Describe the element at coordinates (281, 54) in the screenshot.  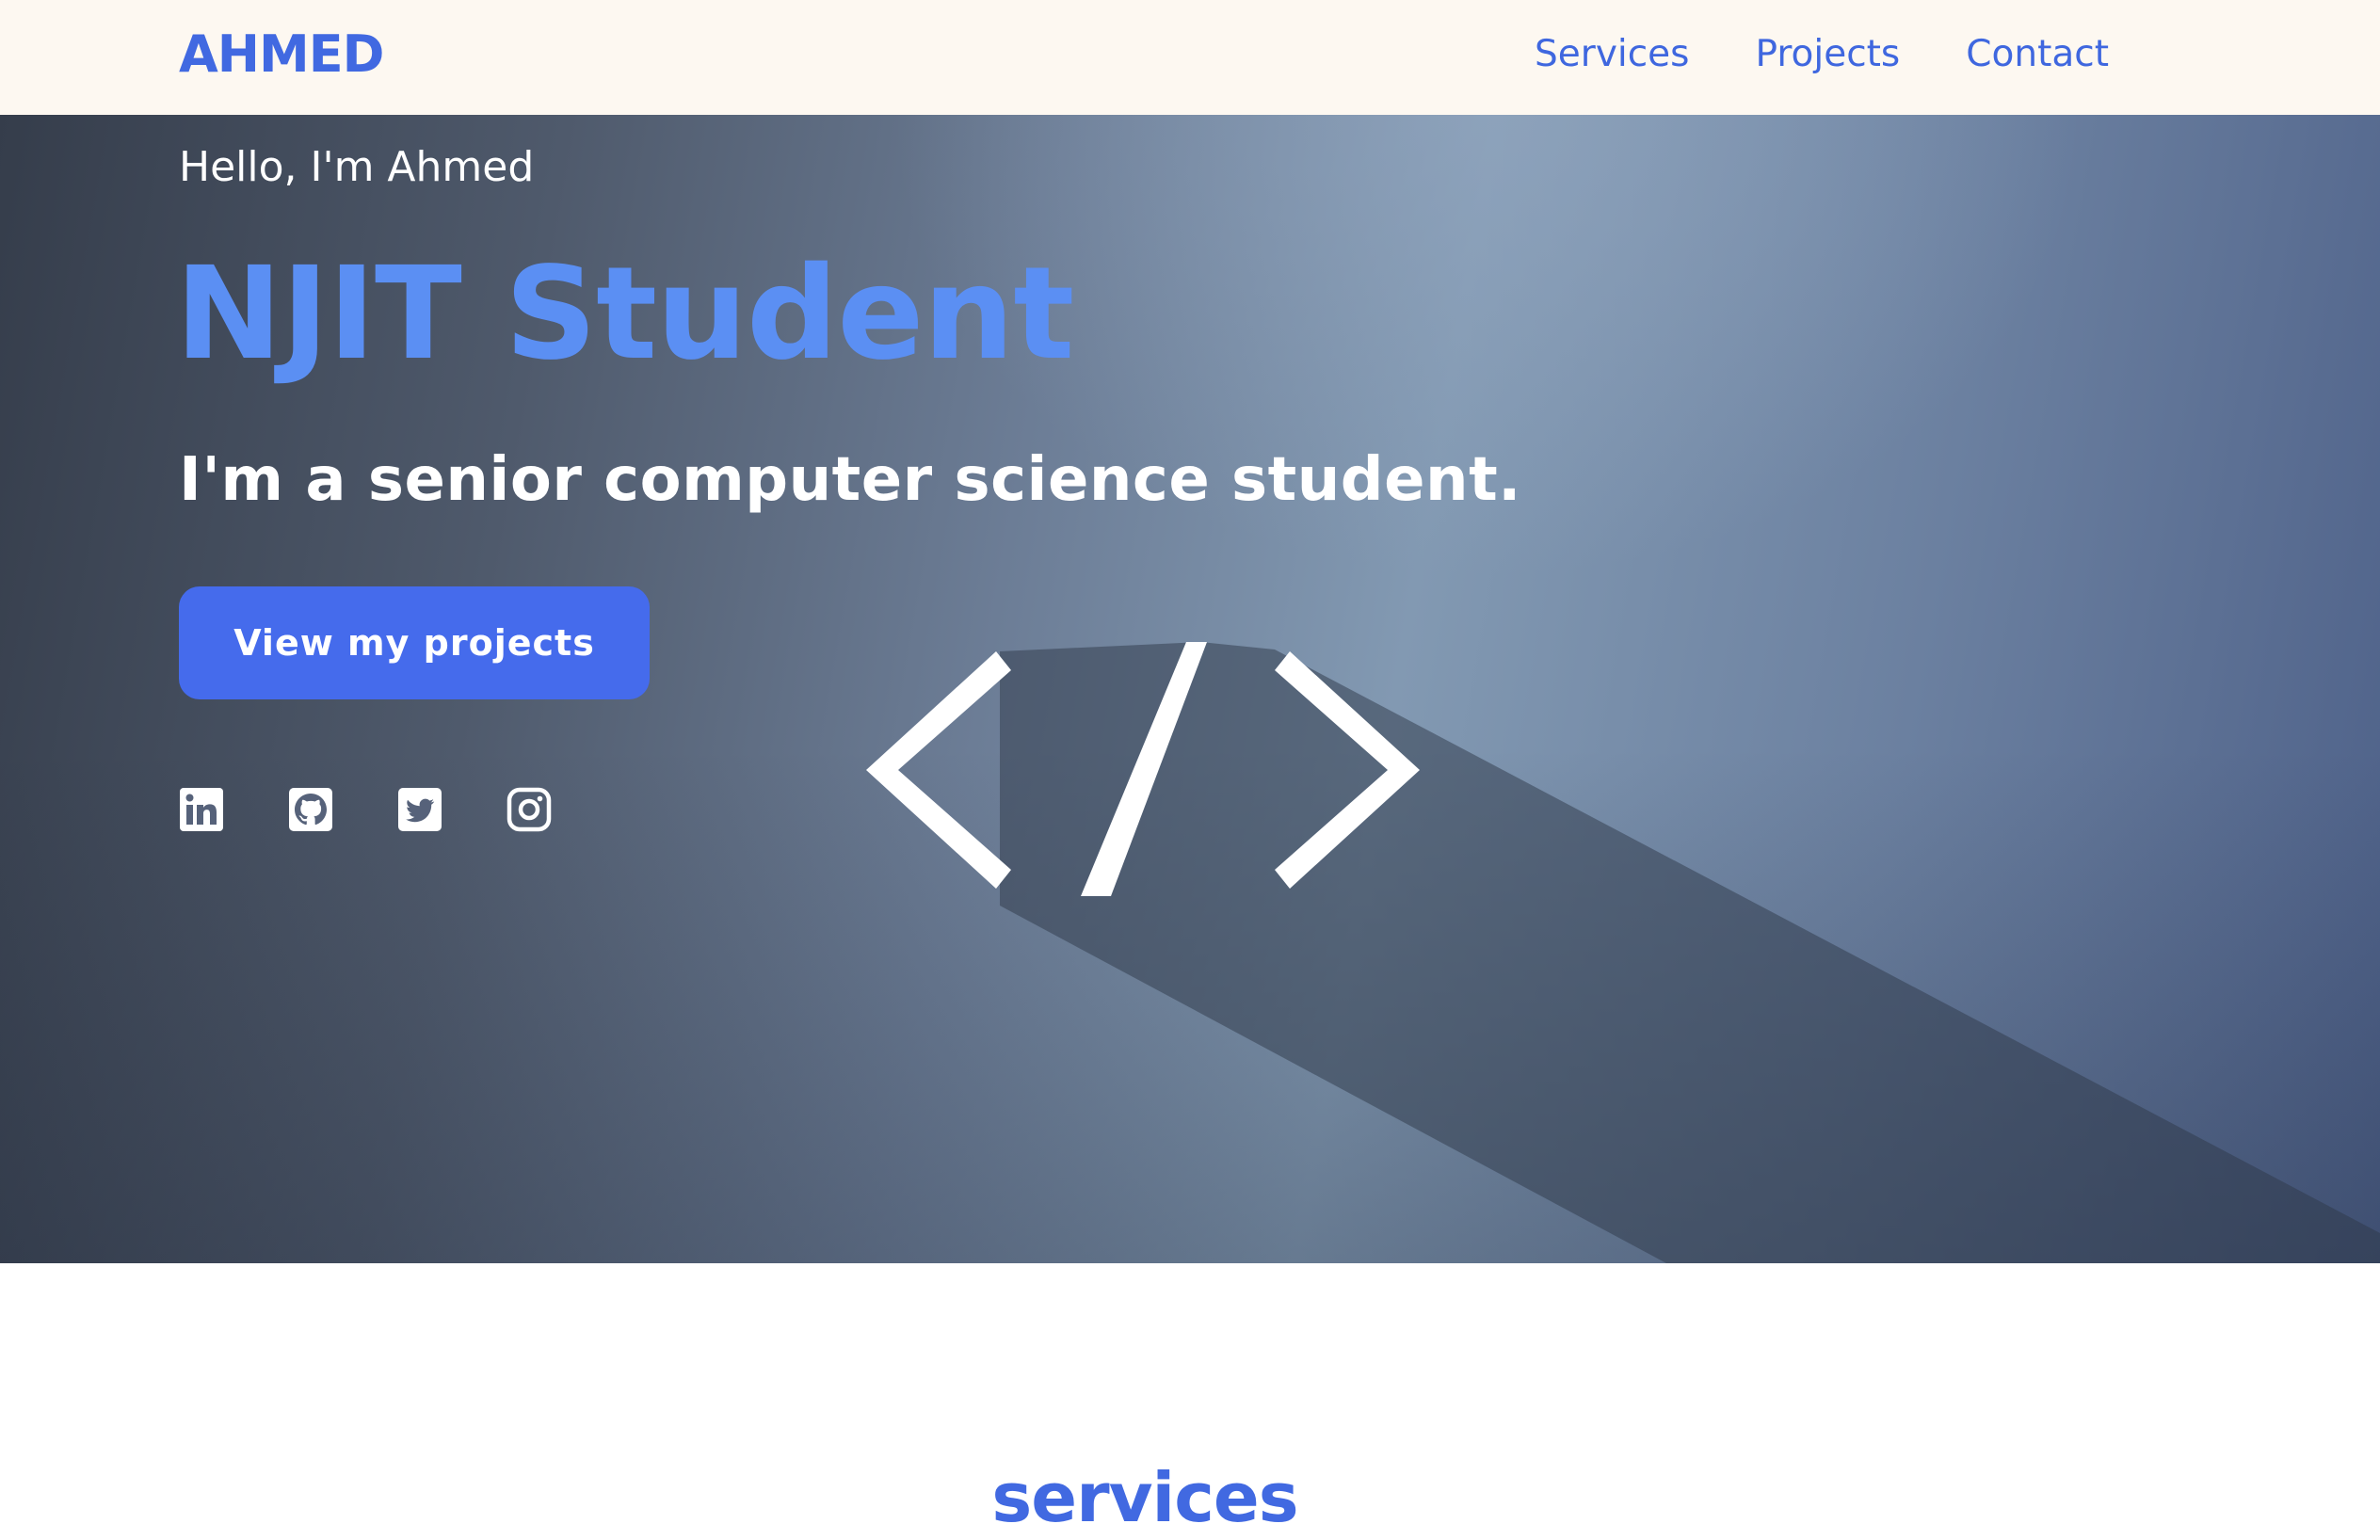
I see `brand-logo: AHMED` at that location.